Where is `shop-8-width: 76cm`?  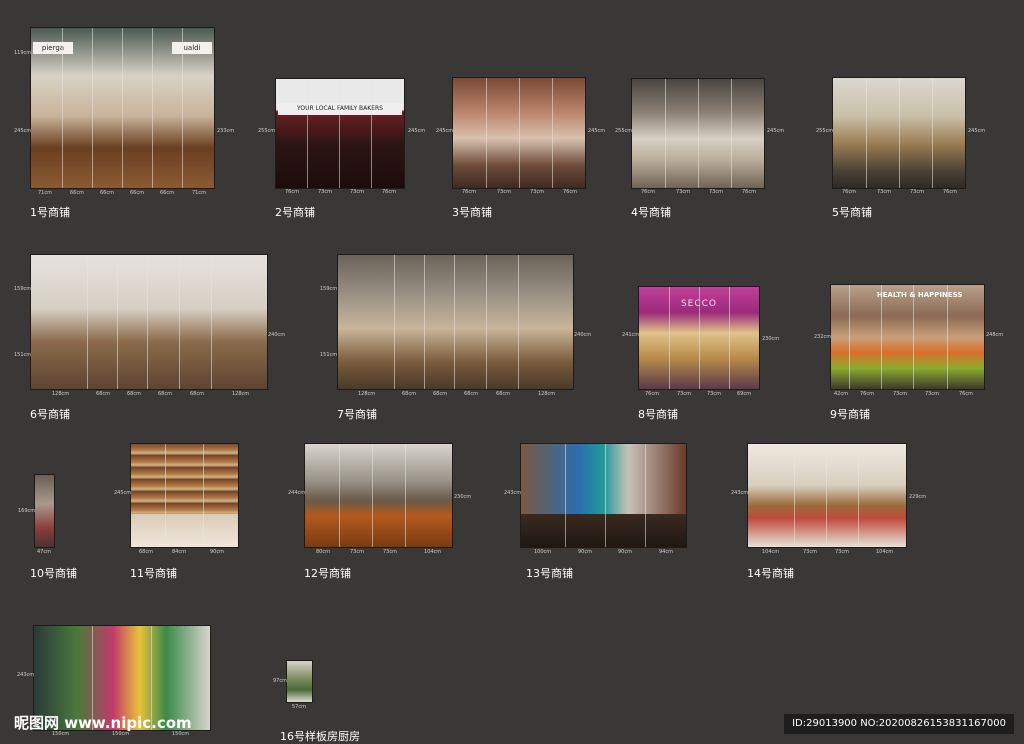 shop-8-width: 76cm is located at coordinates (652, 394).